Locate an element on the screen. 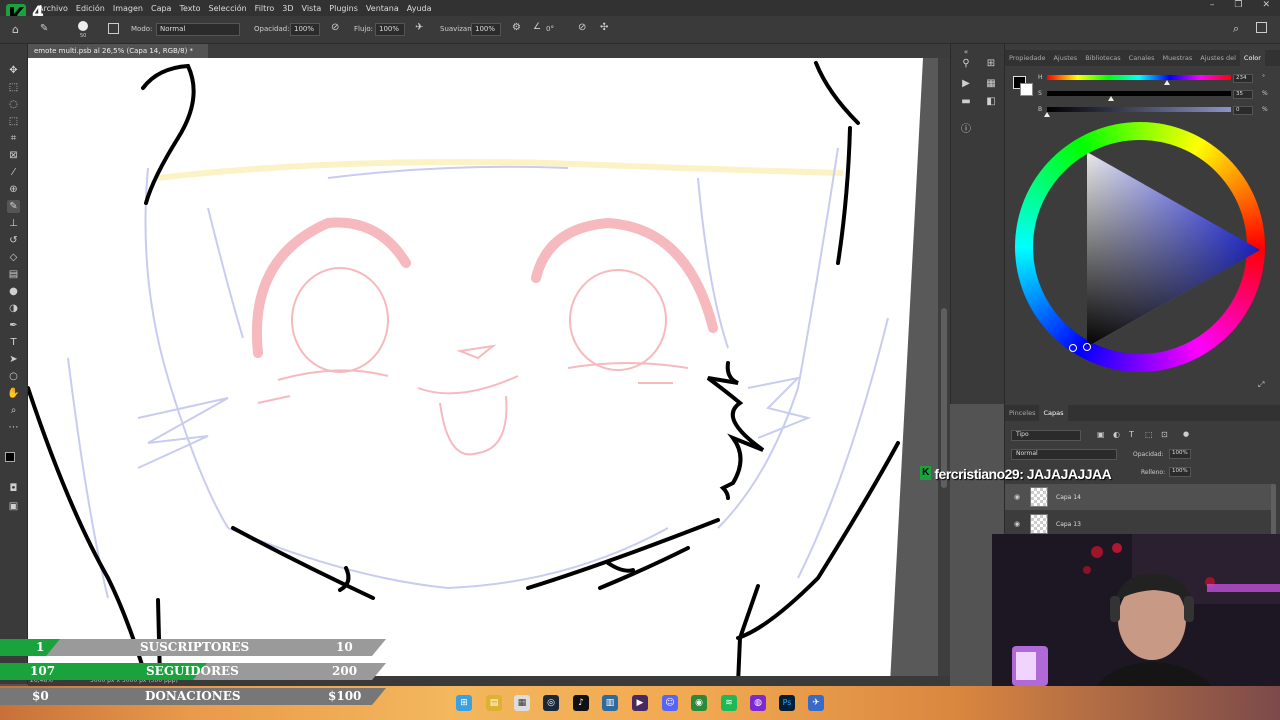 The width and height of the screenshot is (1280, 720). properties-icon: ⊞ is located at coordinates (991, 64).